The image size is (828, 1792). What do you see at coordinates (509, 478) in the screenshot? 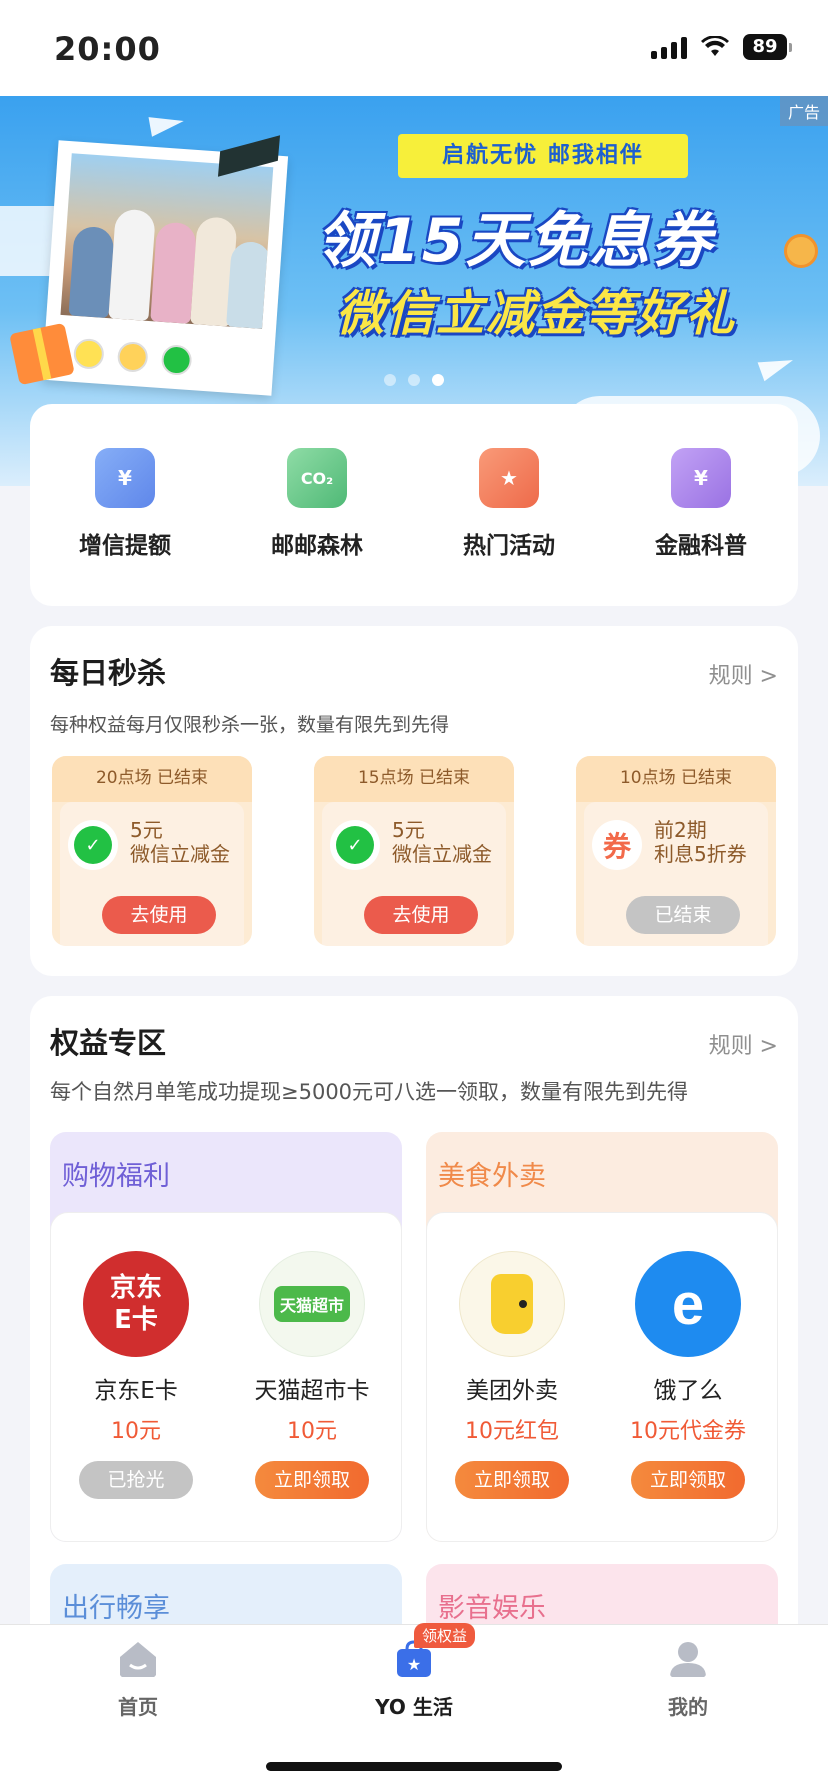
I see `bookmark-star-icon: ★` at bounding box center [509, 478].